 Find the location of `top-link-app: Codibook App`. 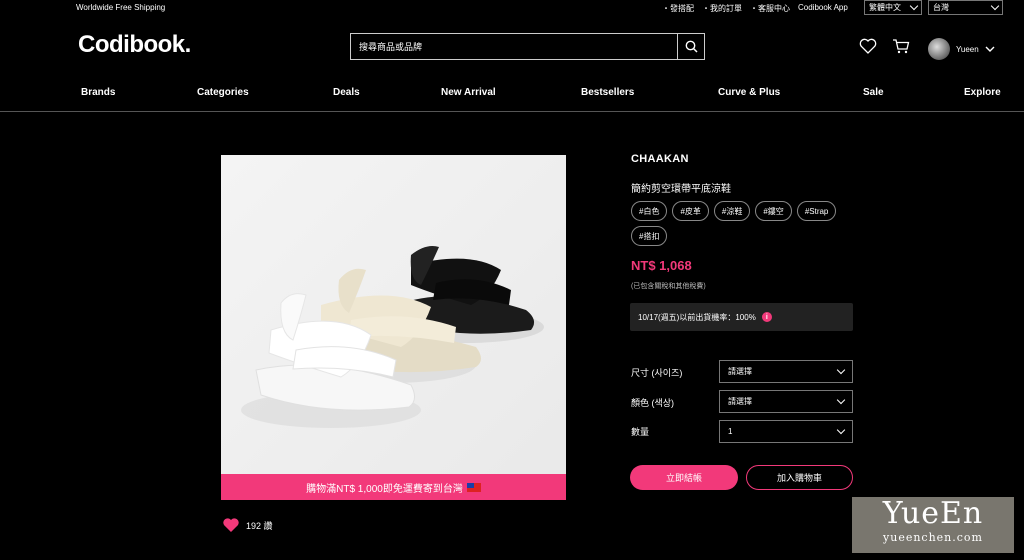

top-link-app: Codibook App is located at coordinates (823, 8).